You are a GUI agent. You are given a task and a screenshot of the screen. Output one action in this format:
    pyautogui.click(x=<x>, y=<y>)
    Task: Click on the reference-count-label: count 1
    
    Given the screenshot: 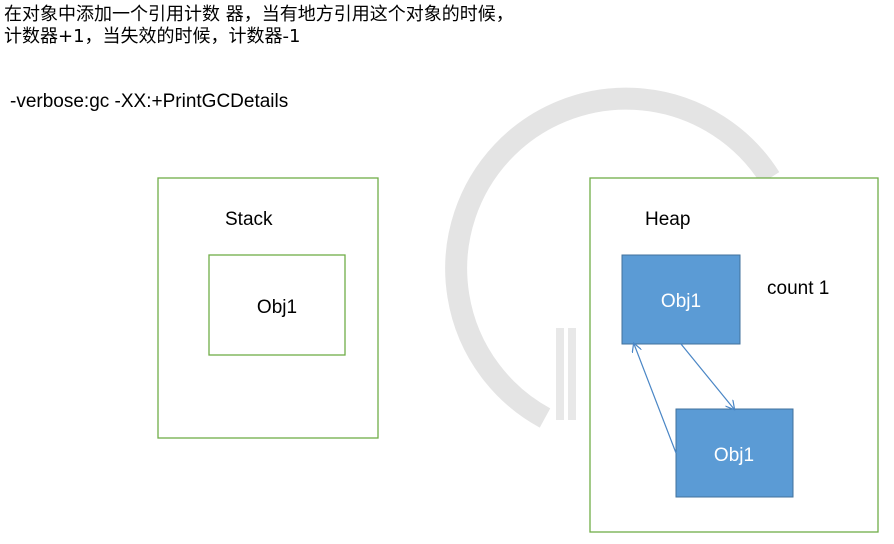 What is the action you would take?
    pyautogui.click(x=798, y=288)
    